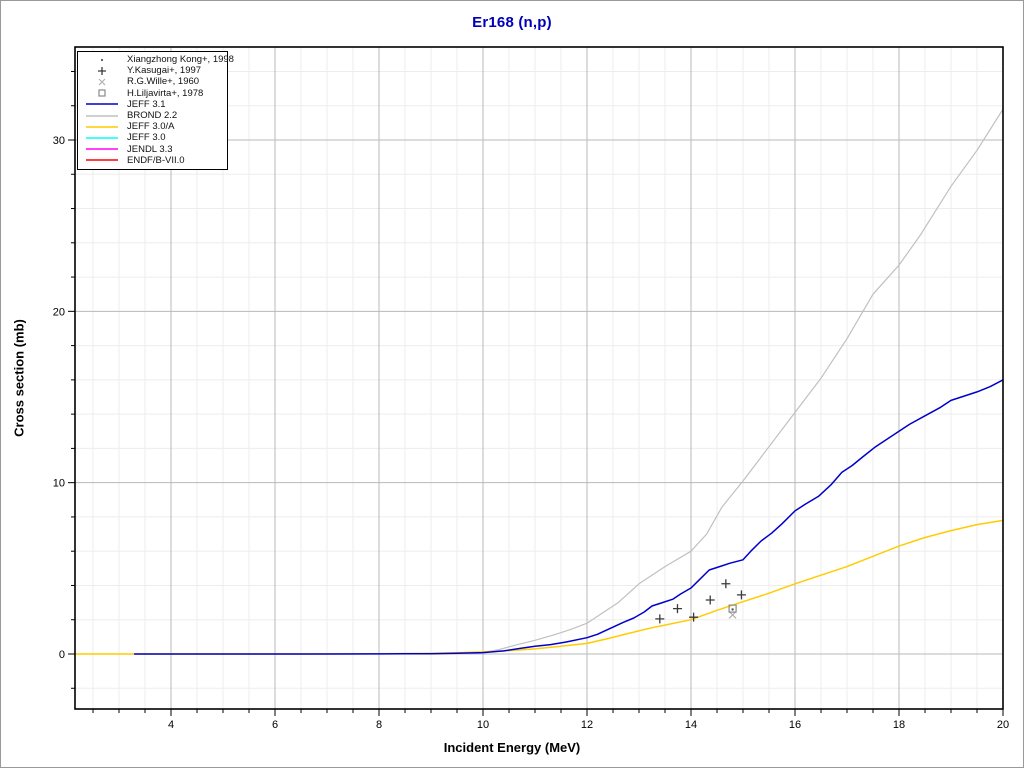 The width and height of the screenshot is (1024, 768). Describe the element at coordinates (62, 655) in the screenshot. I see `y-tick-label: 0` at that location.